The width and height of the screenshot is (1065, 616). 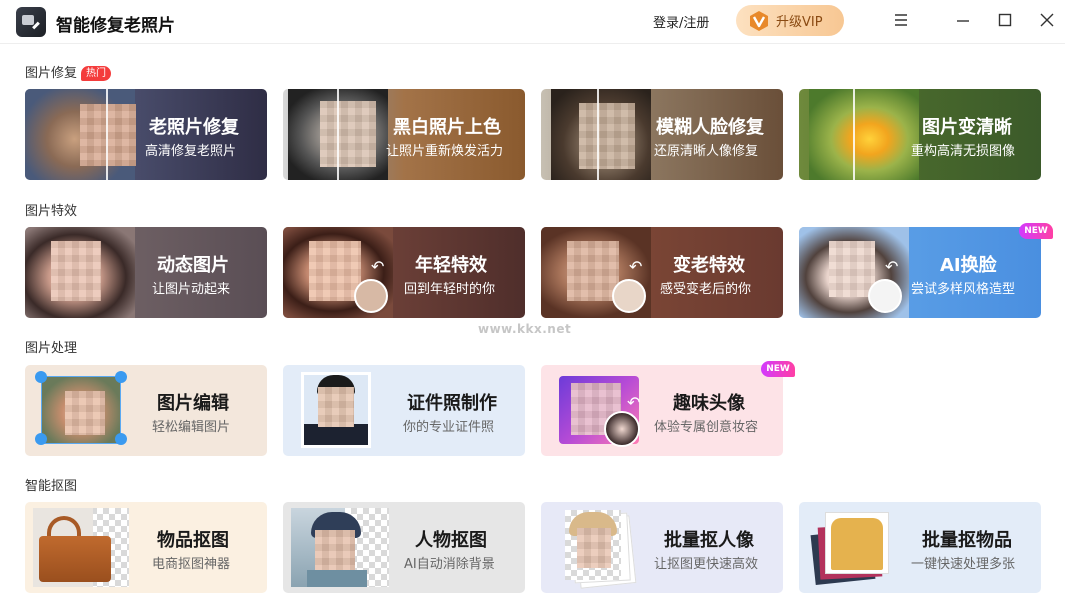 I want to click on title-bar: 智能修复老照片 登录/注册 升级VIP, so click(x=532, y=22).